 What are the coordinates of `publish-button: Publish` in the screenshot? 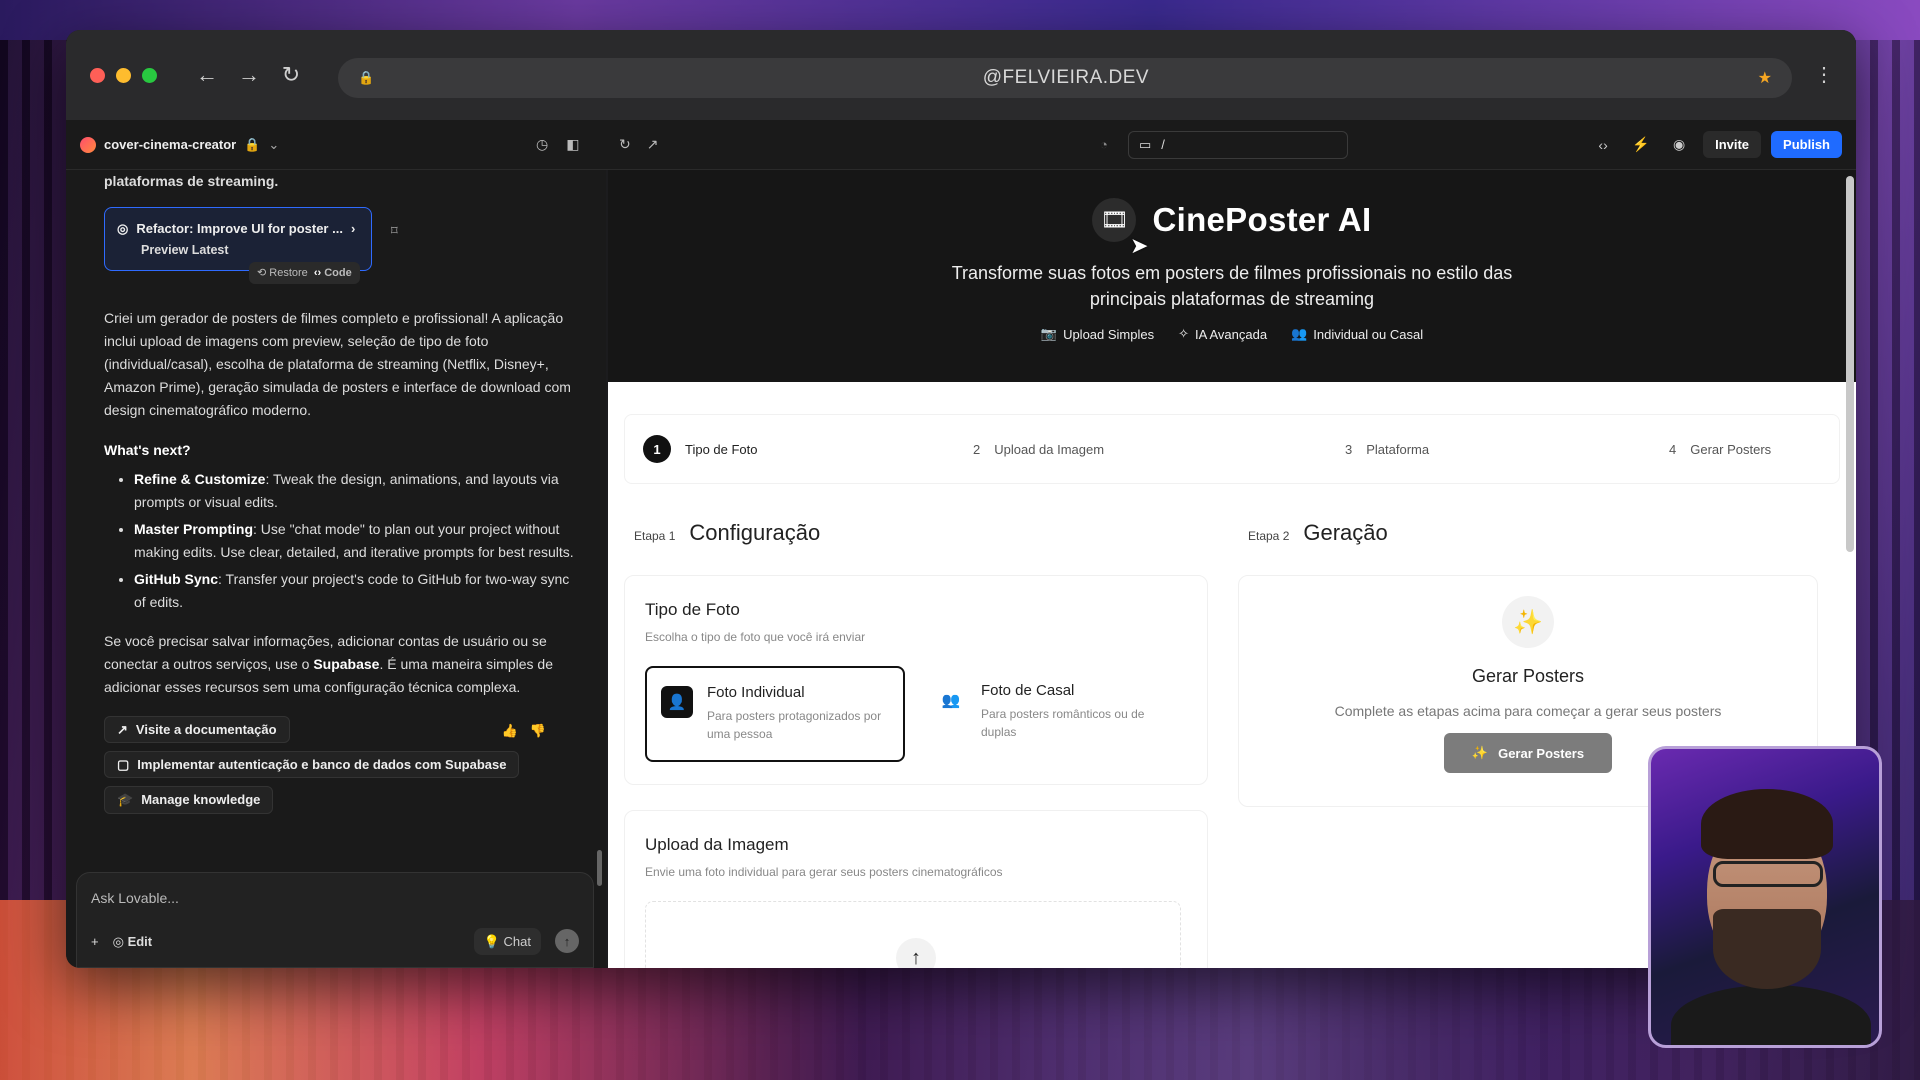 It's located at (1806, 144).